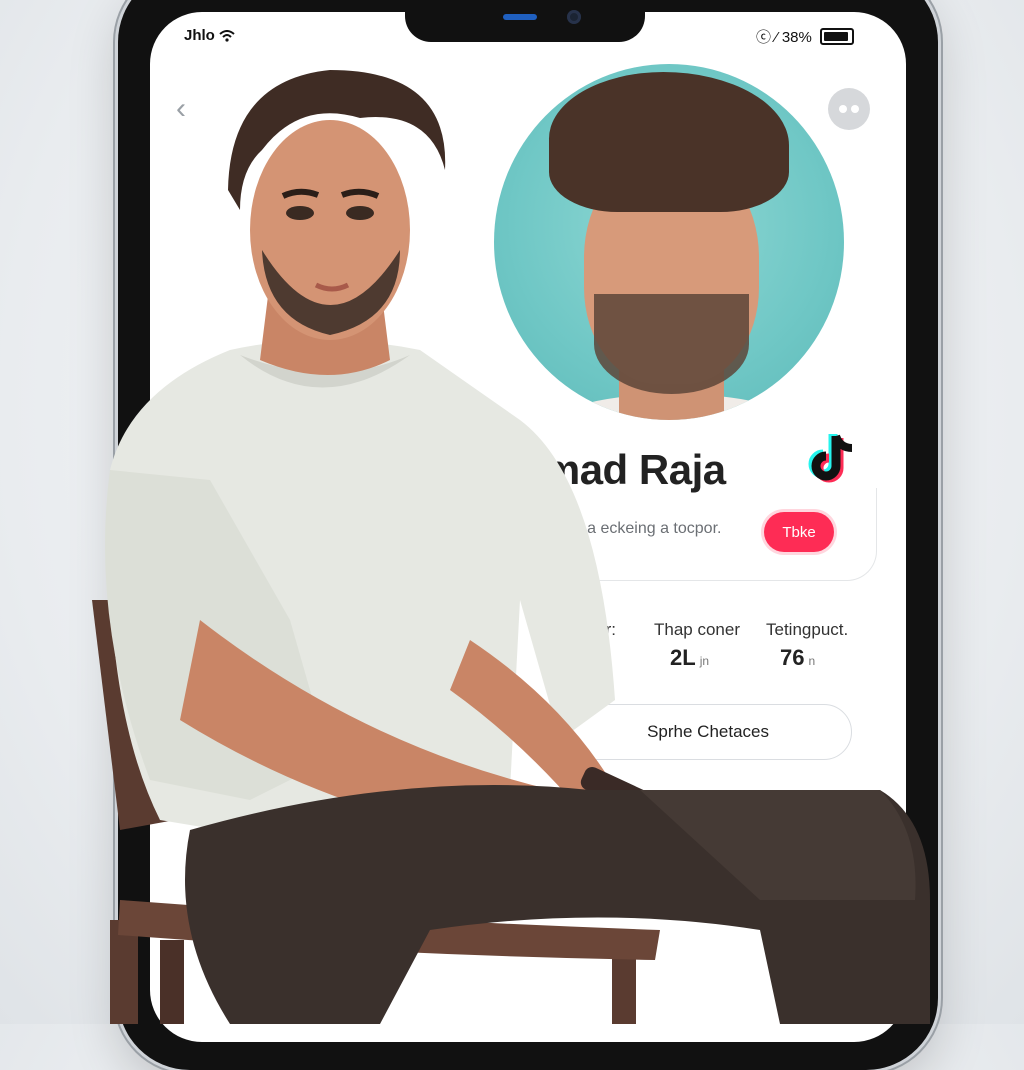 The image size is (1024, 1070). I want to click on more-icon, so click(843, 109).